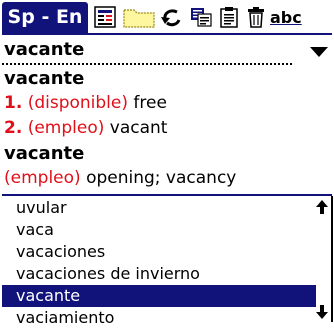 This screenshot has width=334, height=329. I want to click on list-item-selected: vacante, so click(159, 296).